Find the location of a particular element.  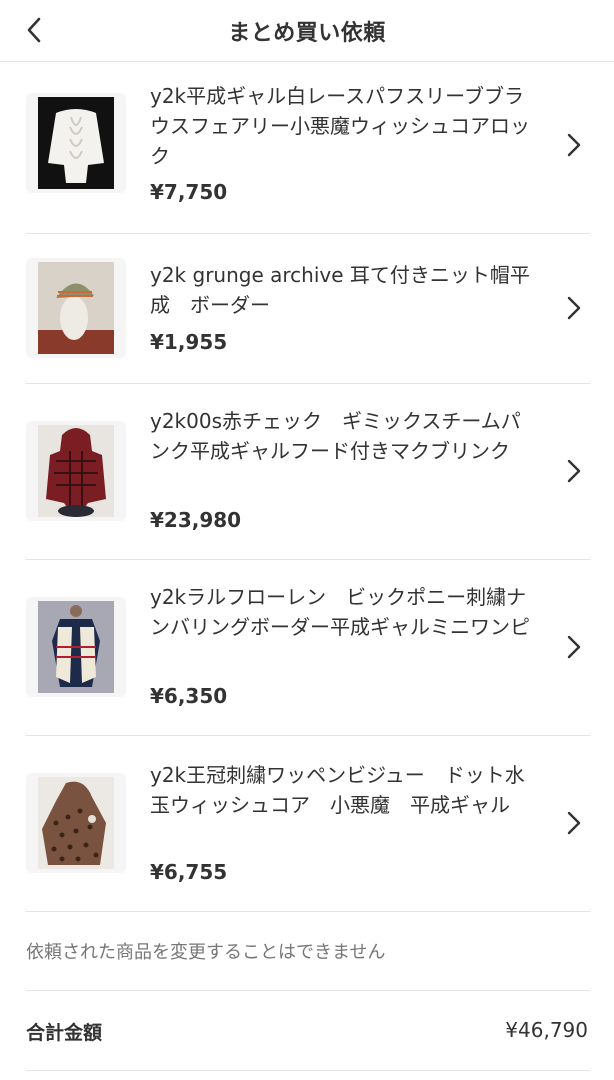

item-price: ¥6,755 is located at coordinates (189, 872).